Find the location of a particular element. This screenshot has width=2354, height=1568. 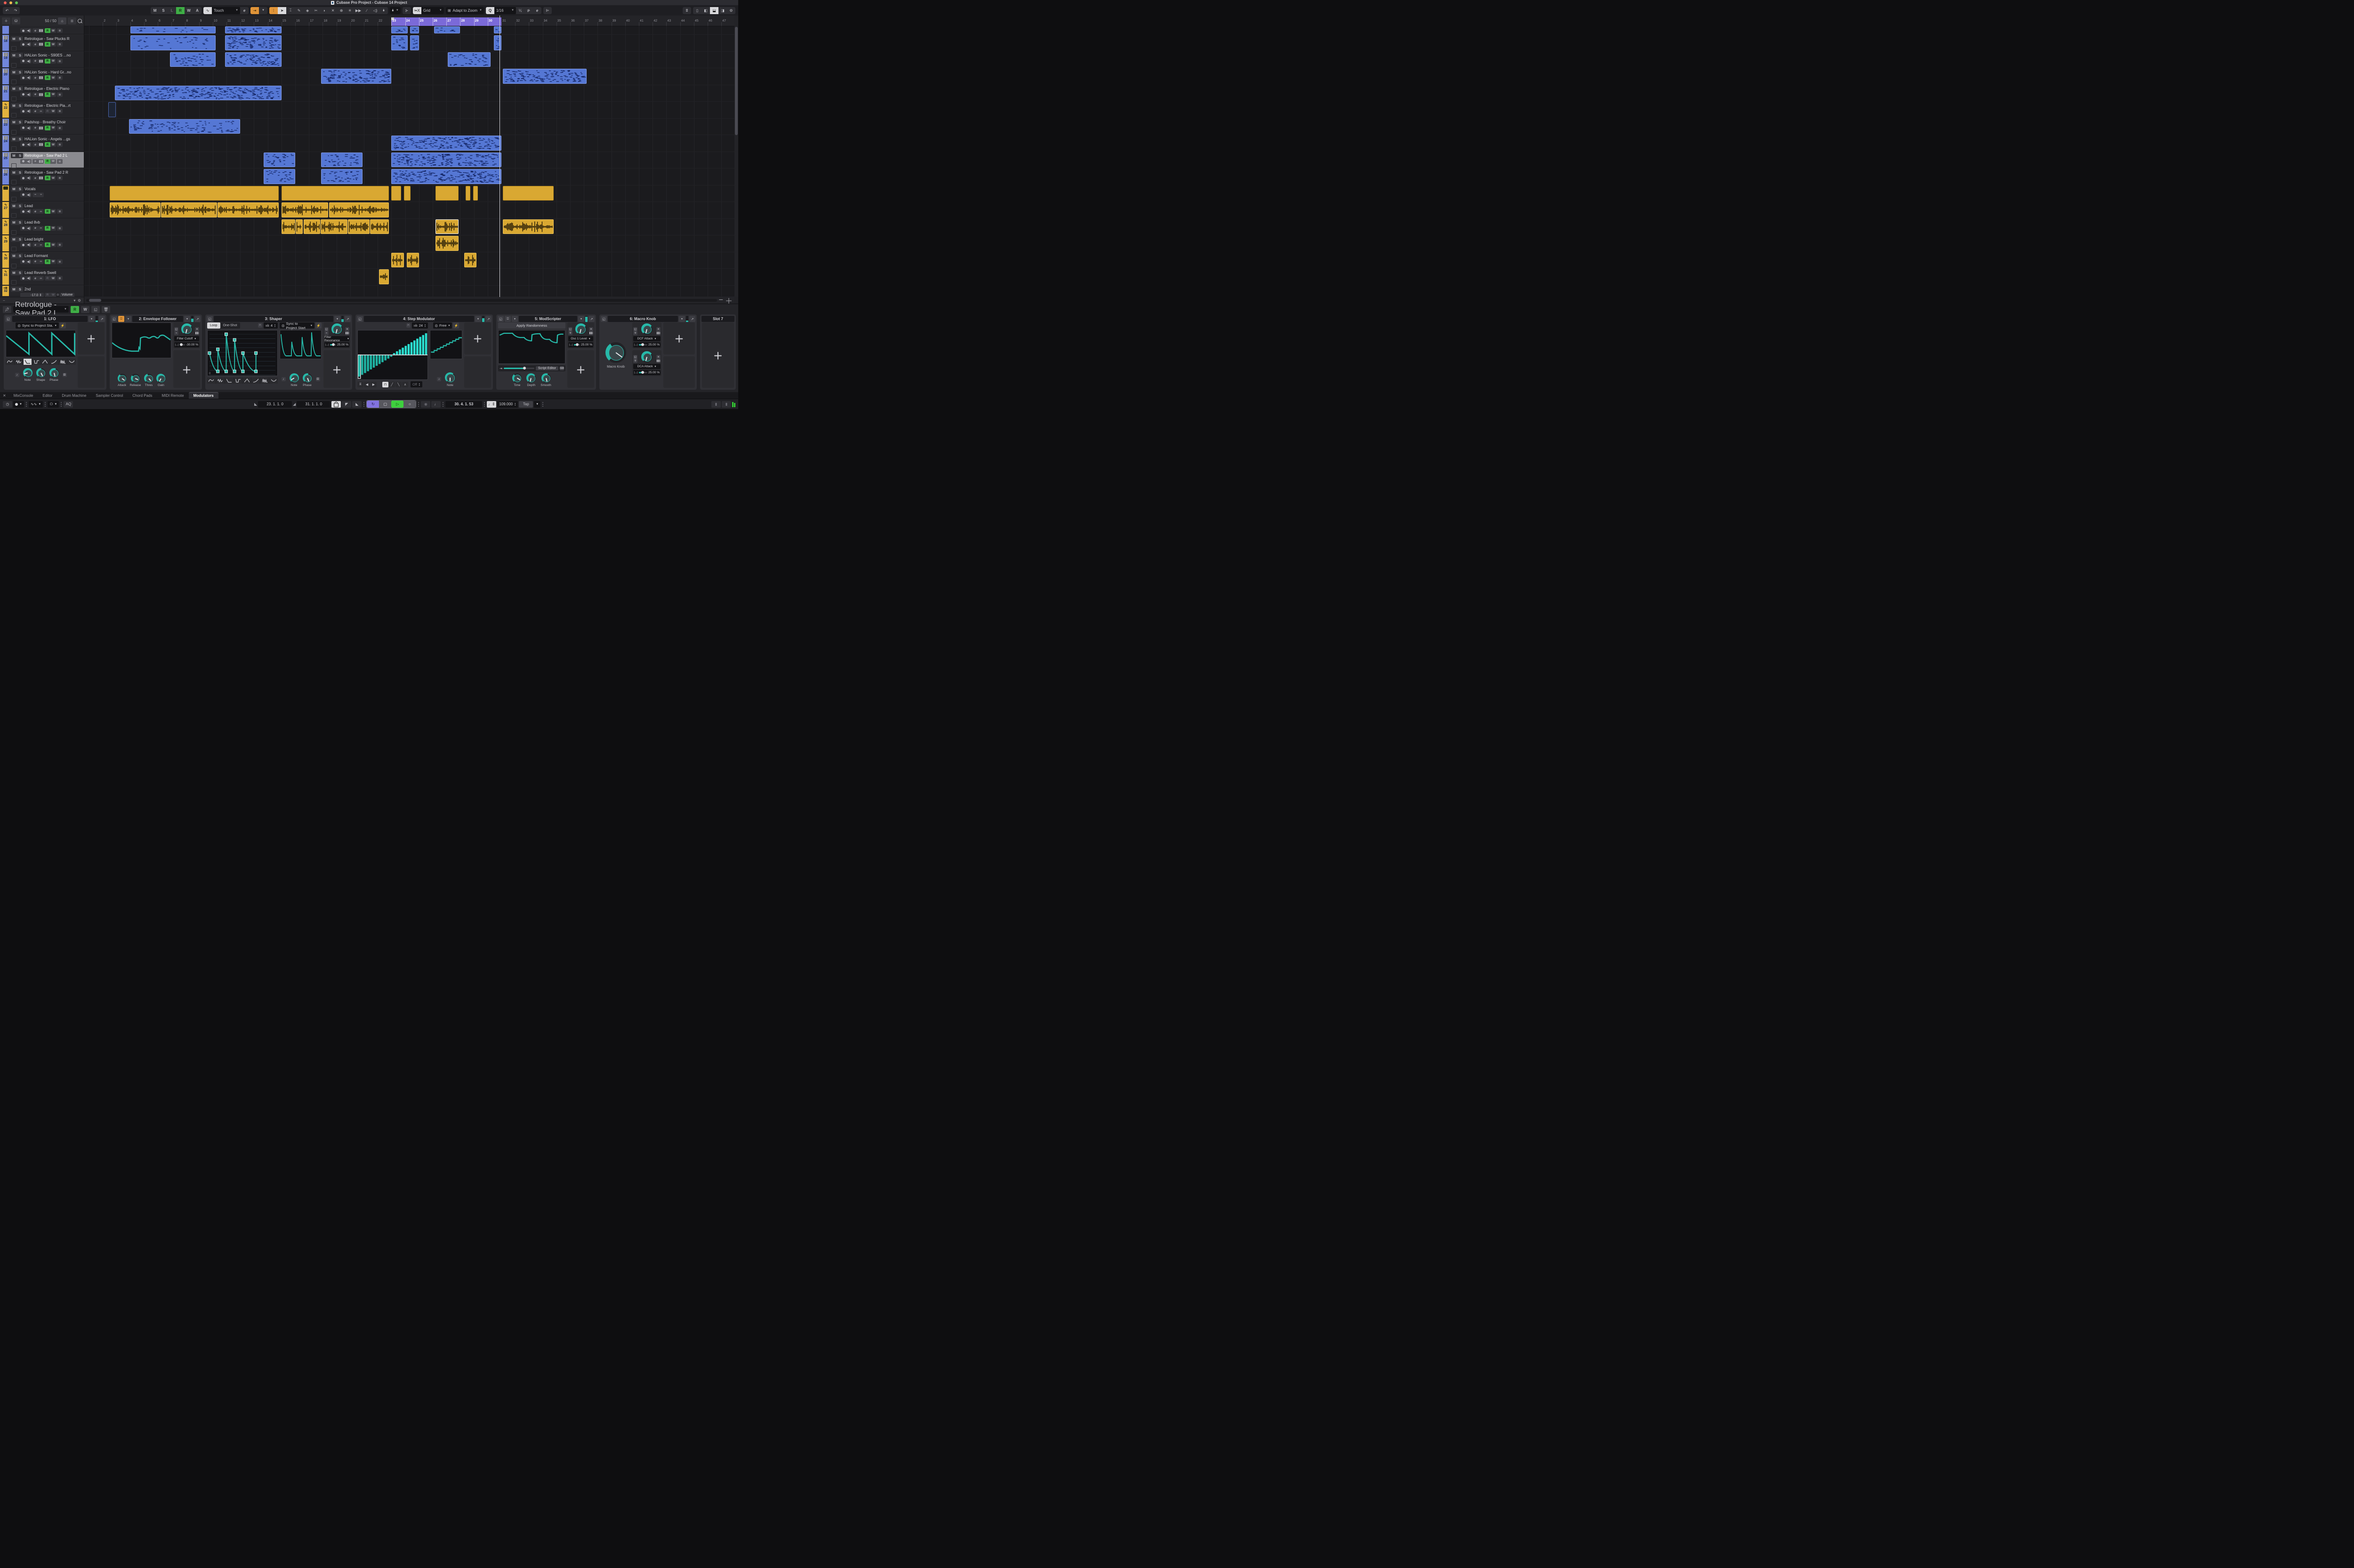

automation-a-button: A is located at coordinates (197, 10).